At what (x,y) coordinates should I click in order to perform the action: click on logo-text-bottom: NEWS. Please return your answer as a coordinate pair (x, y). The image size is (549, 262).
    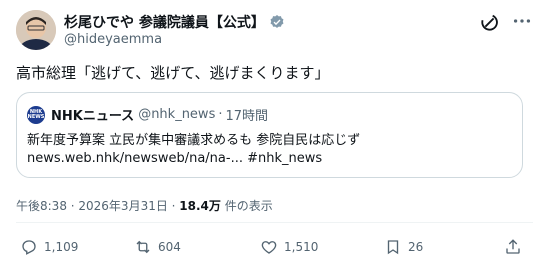
    Looking at the image, I should click on (36, 116).